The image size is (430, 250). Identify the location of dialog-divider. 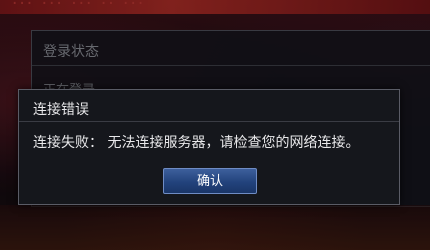
(209, 121).